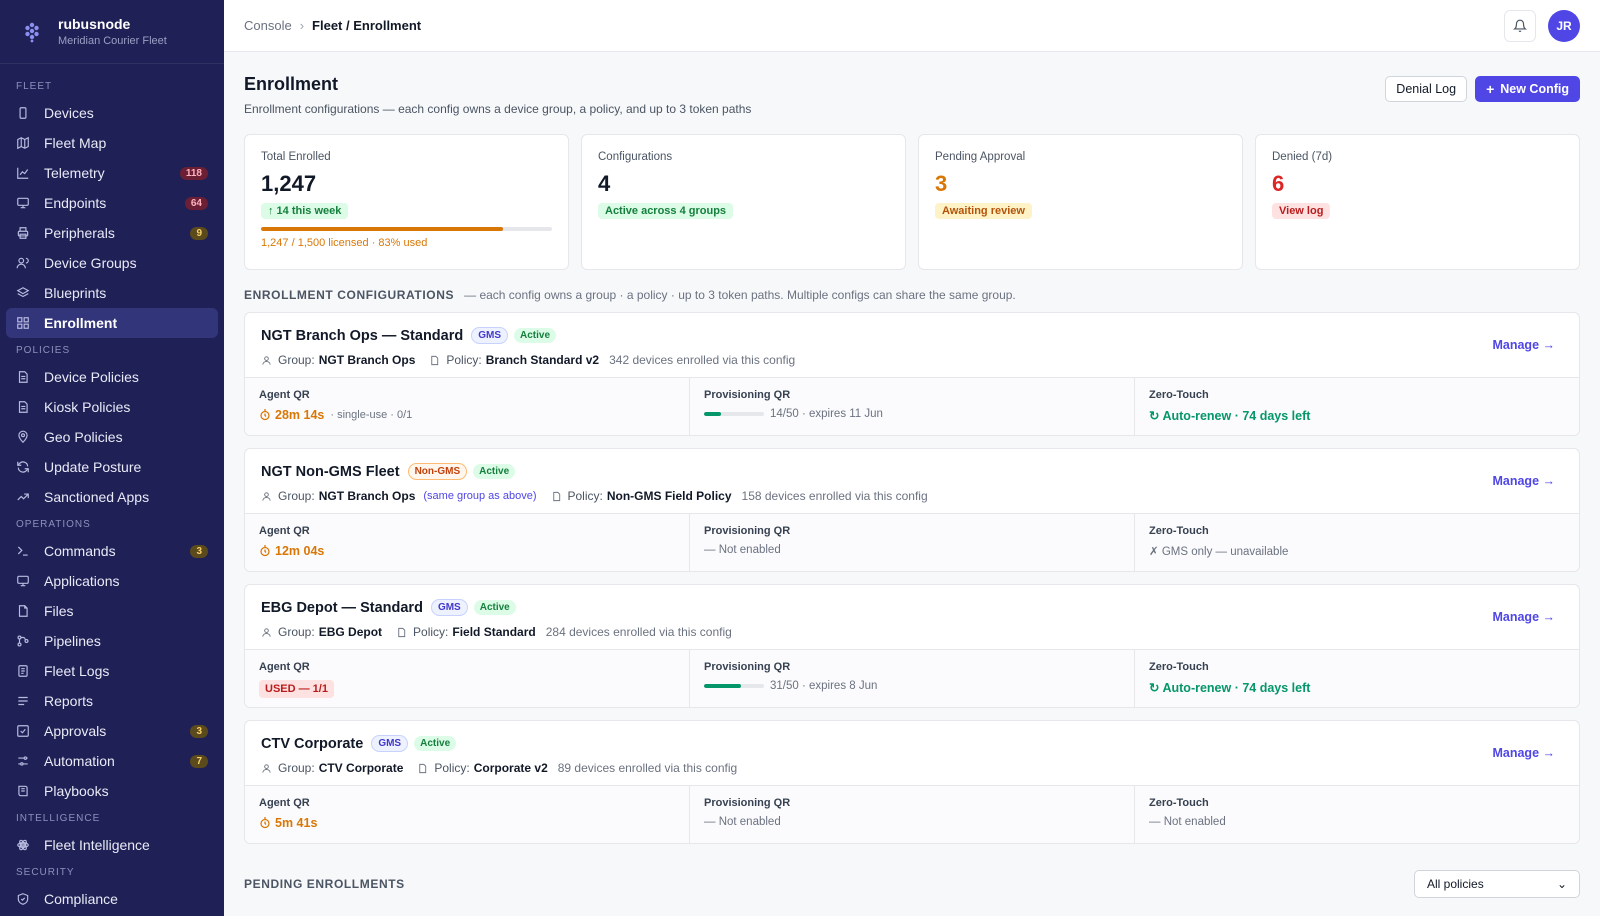 The width and height of the screenshot is (1600, 916). What do you see at coordinates (112, 41) in the screenshot?
I see `brand-org: Meridian Courier Fleet` at bounding box center [112, 41].